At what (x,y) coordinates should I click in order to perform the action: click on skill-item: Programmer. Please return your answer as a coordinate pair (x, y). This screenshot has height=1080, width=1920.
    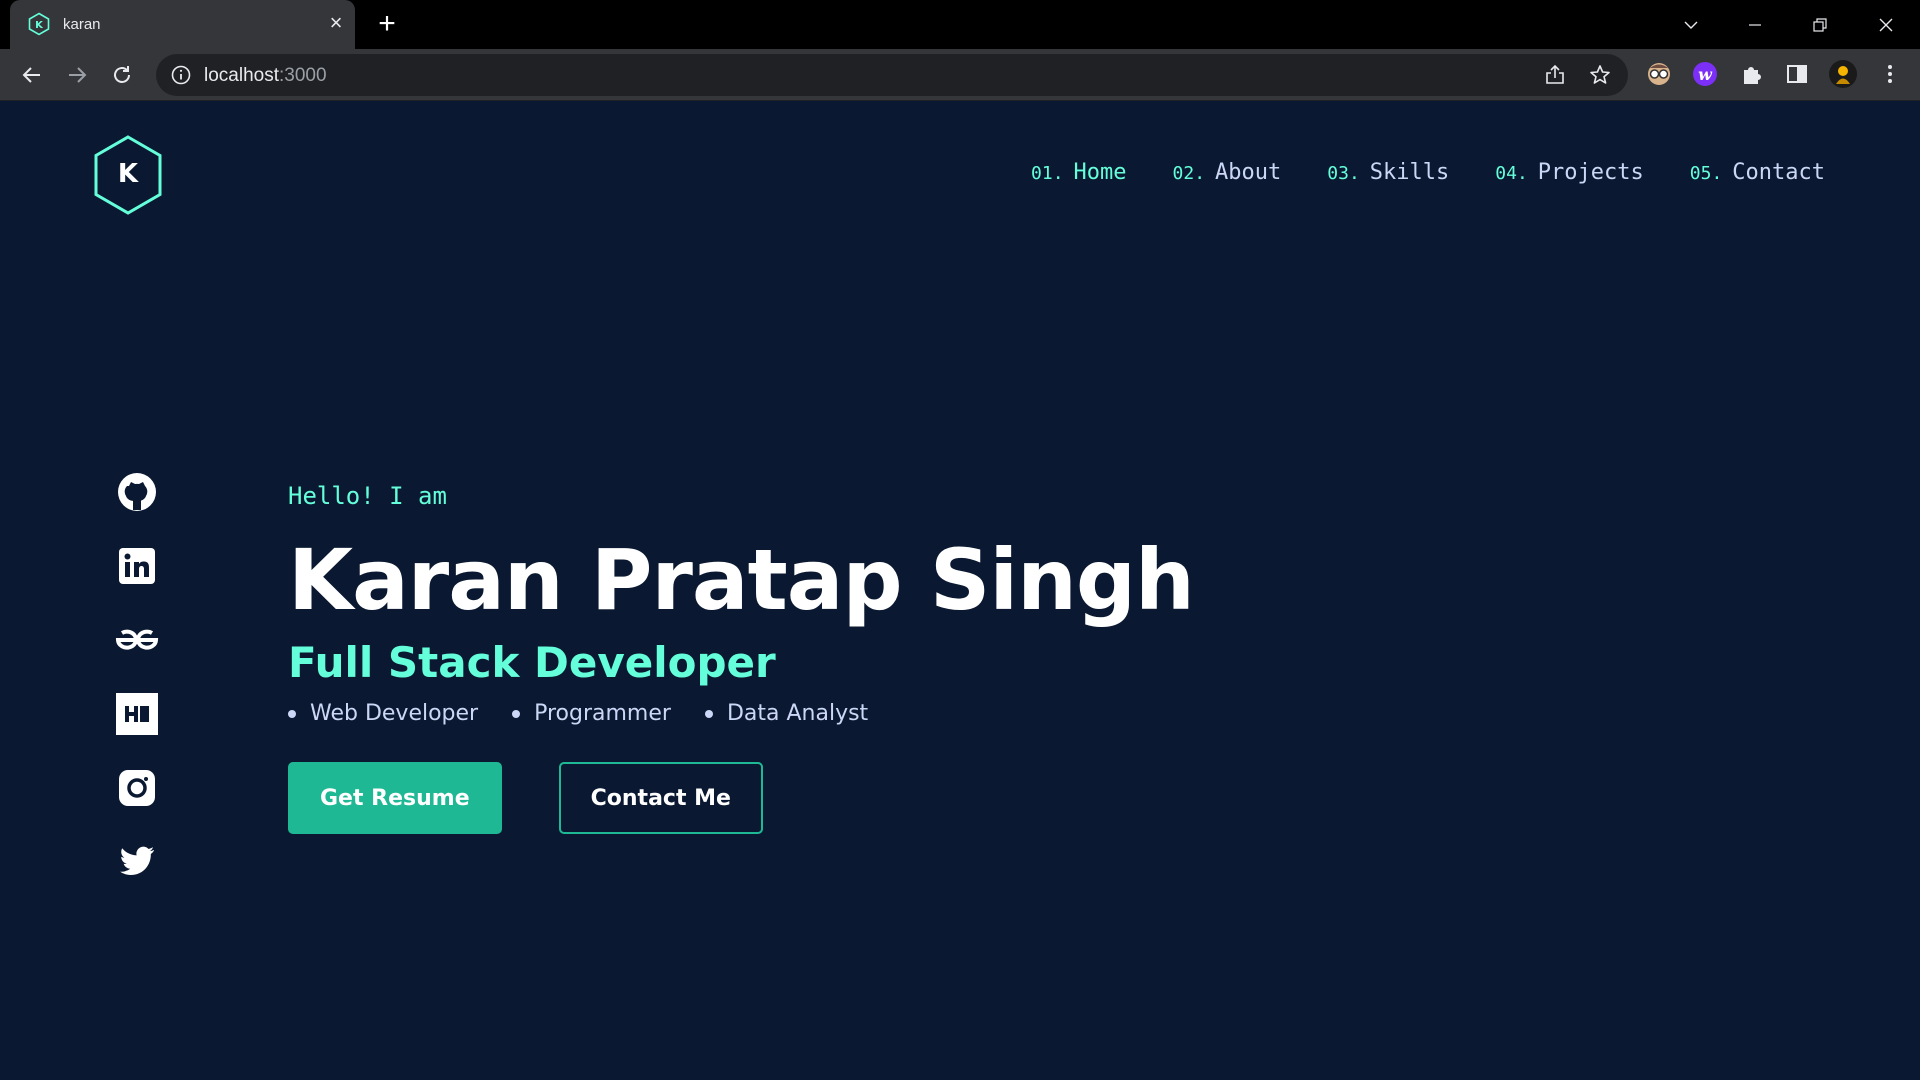
    Looking at the image, I should click on (591, 713).